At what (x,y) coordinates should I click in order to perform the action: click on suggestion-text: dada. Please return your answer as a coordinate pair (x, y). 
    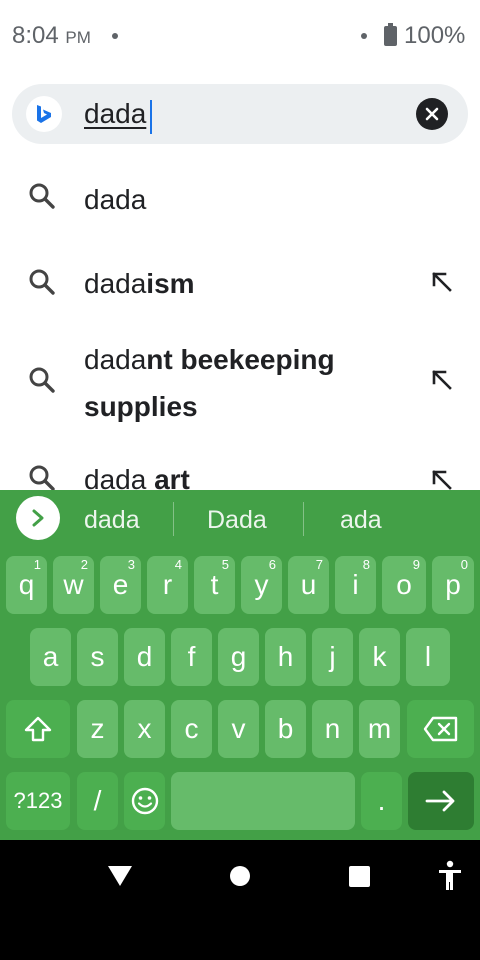
    Looking at the image, I should click on (115, 199).